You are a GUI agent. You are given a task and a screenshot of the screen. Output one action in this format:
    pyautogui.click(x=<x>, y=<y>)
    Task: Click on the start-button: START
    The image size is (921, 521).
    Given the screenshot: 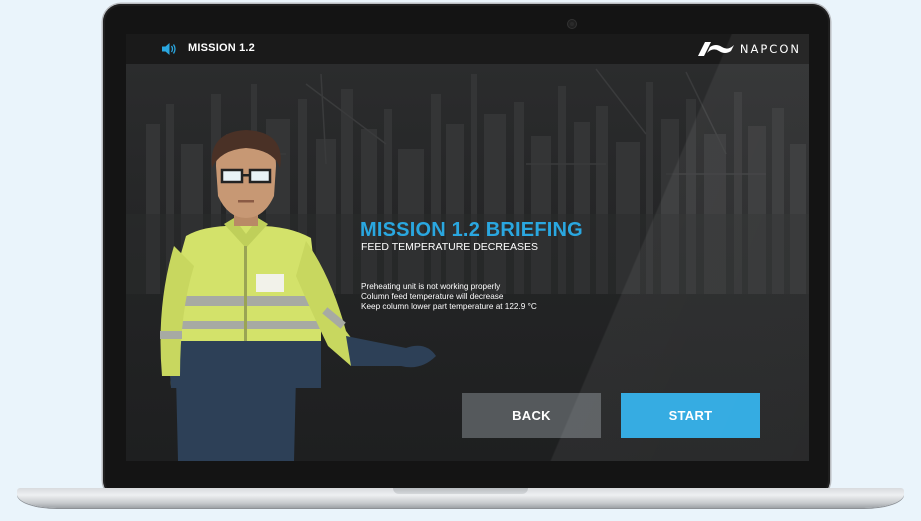 What is the action you would take?
    pyautogui.click(x=690, y=415)
    